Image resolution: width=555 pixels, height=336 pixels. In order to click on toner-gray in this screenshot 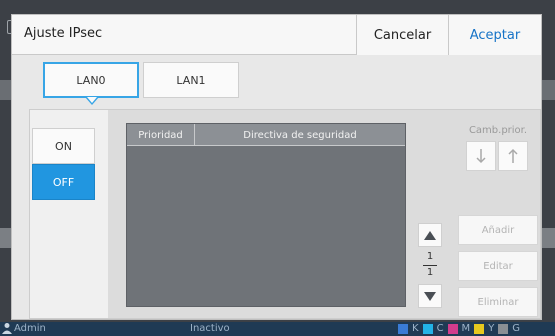, I will do `click(503, 328)`.